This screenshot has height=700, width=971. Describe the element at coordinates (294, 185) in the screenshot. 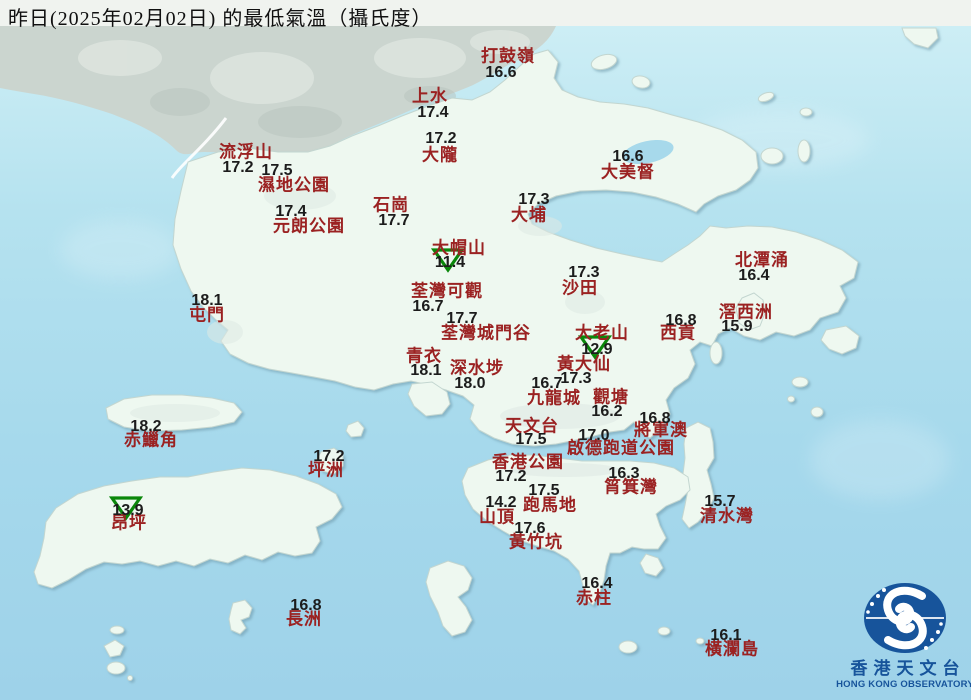

I see `station-name: 濕地公園` at that location.